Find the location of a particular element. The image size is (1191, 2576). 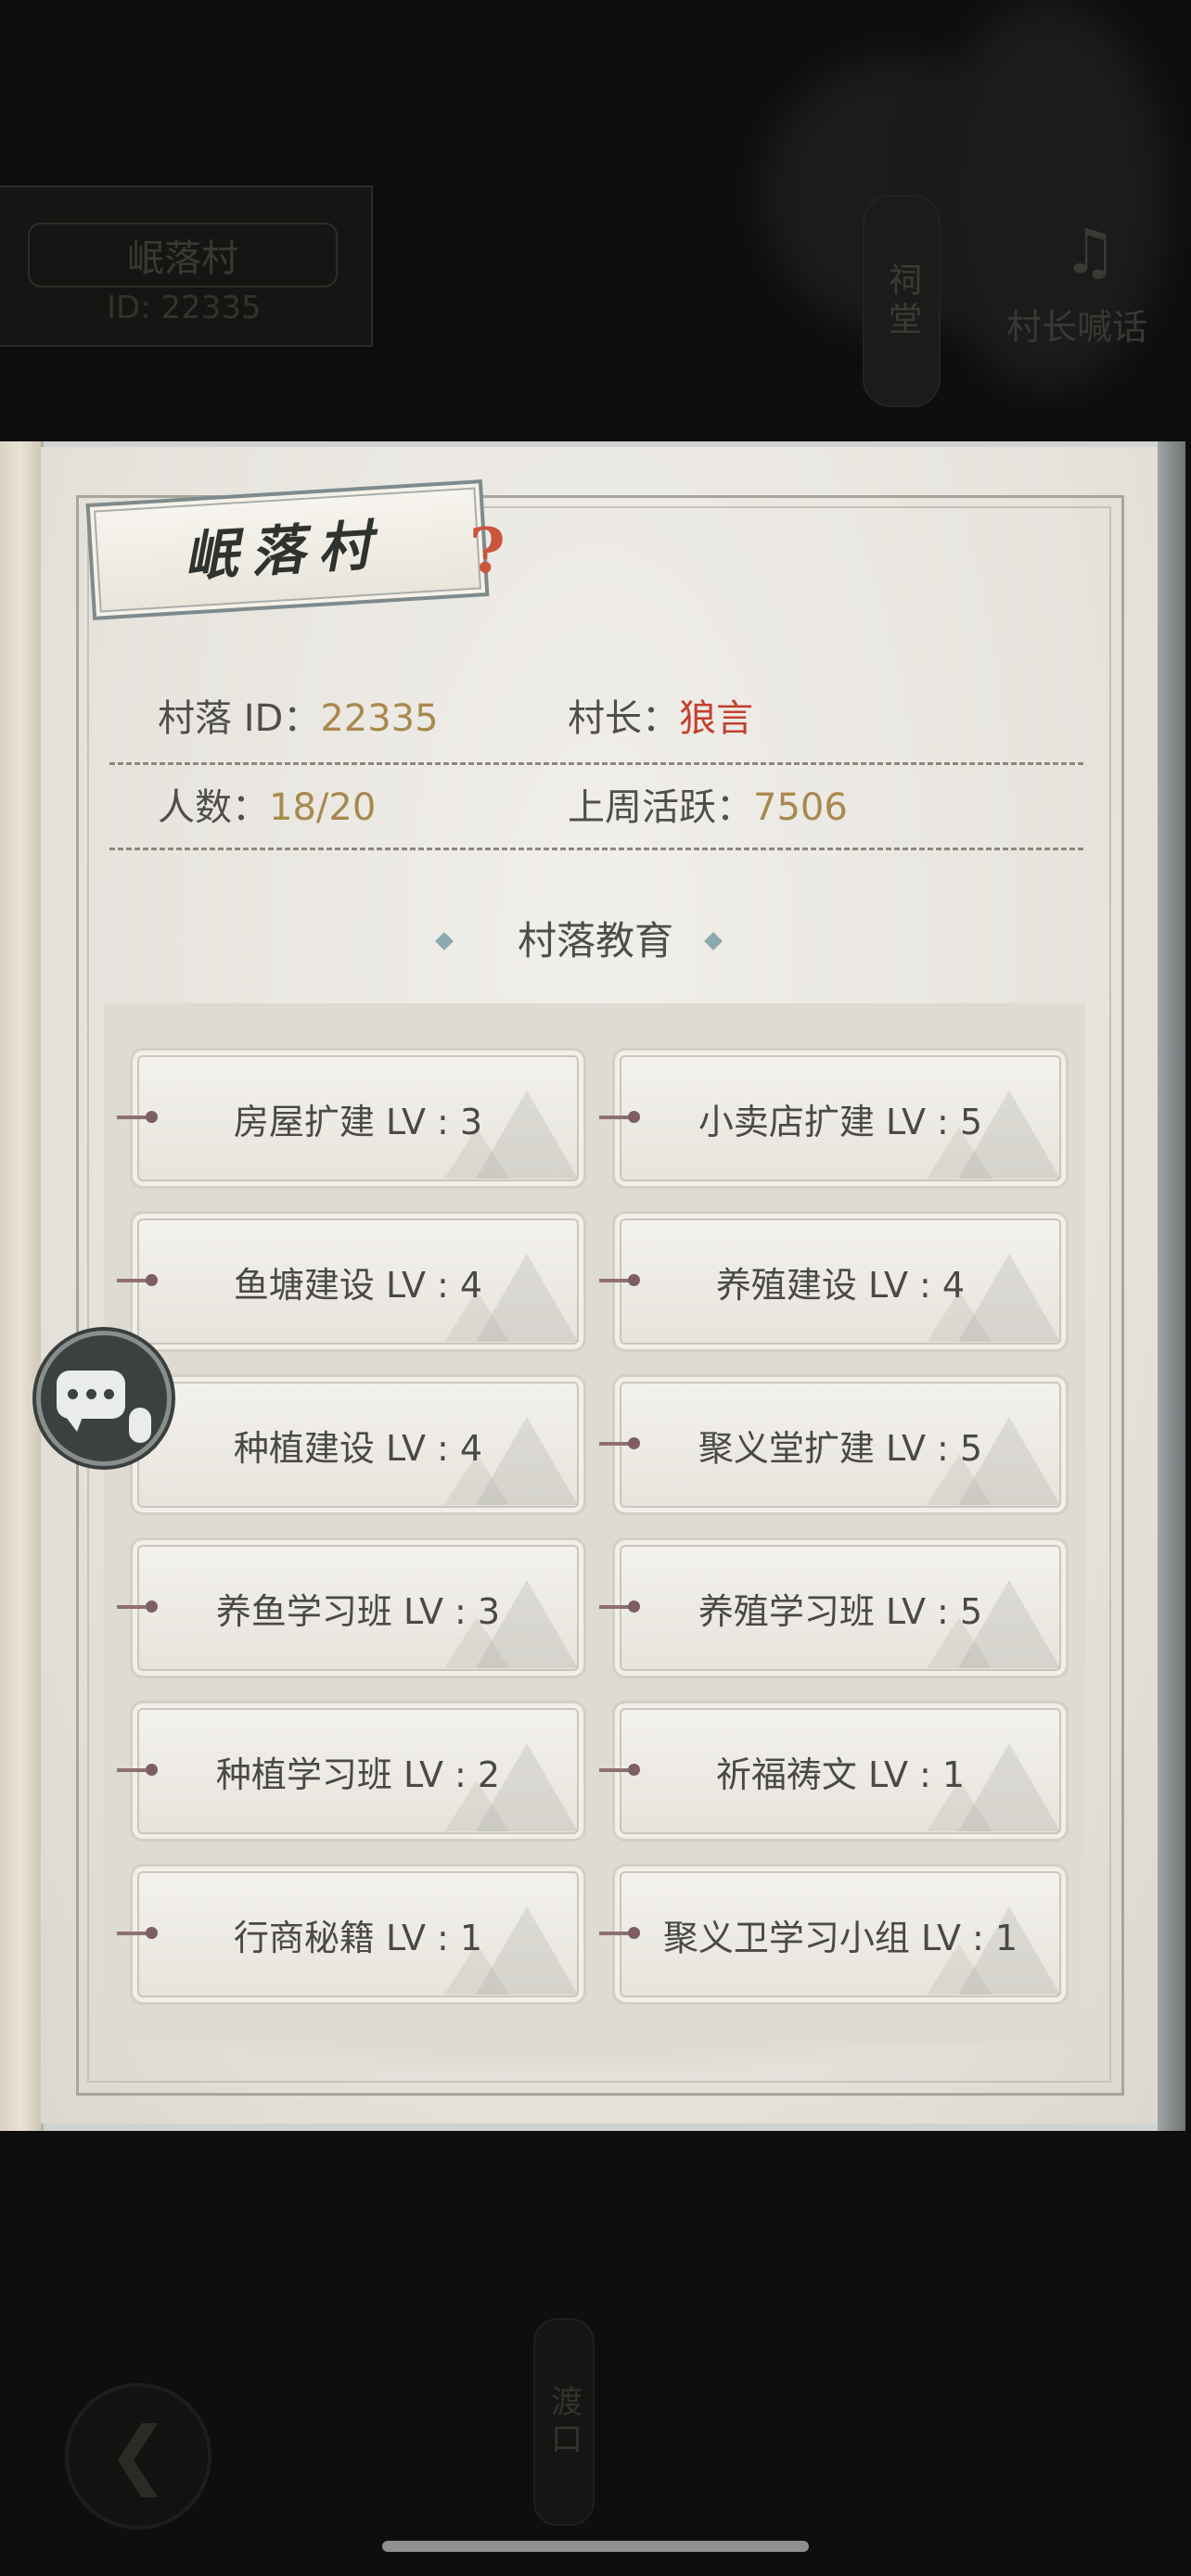

book-spine is located at coordinates (22, 1286).